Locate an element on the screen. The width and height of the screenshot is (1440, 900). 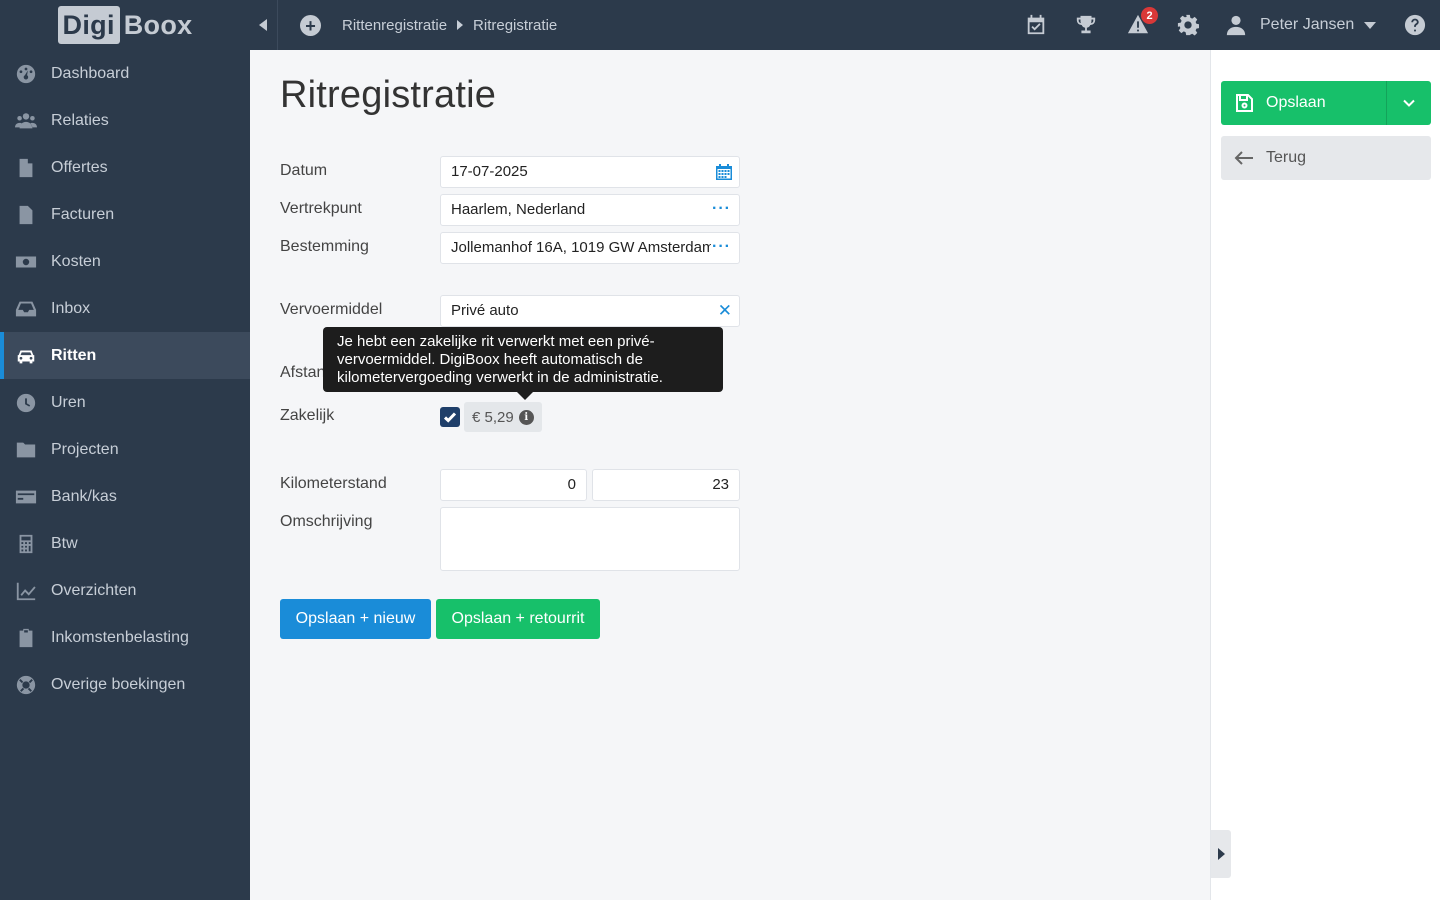
sidebar-item-label: Projecten is located at coordinates (85, 449).